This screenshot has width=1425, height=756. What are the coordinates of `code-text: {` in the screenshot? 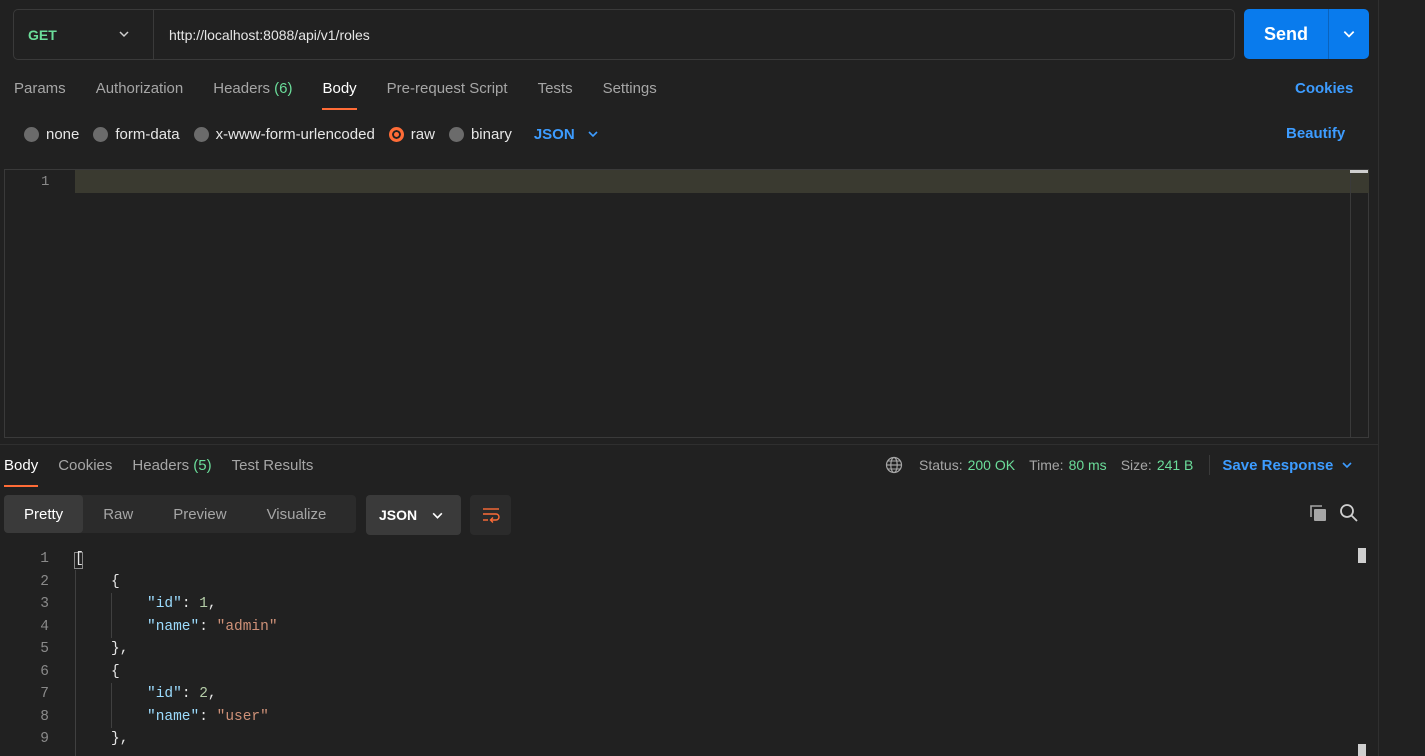 It's located at (115, 582).